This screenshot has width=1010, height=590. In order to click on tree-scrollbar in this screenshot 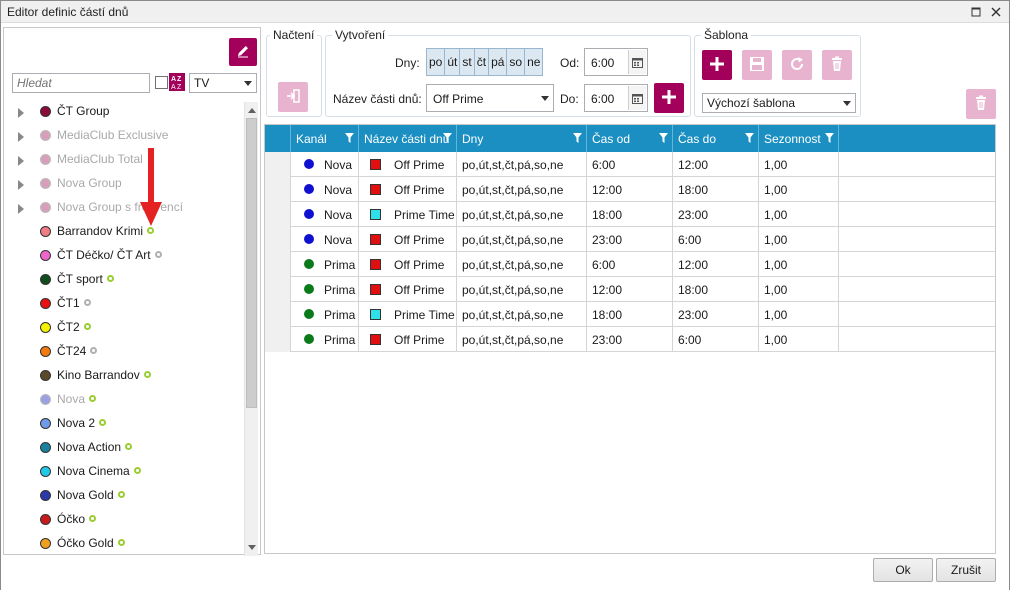, I will do `click(251, 329)`.